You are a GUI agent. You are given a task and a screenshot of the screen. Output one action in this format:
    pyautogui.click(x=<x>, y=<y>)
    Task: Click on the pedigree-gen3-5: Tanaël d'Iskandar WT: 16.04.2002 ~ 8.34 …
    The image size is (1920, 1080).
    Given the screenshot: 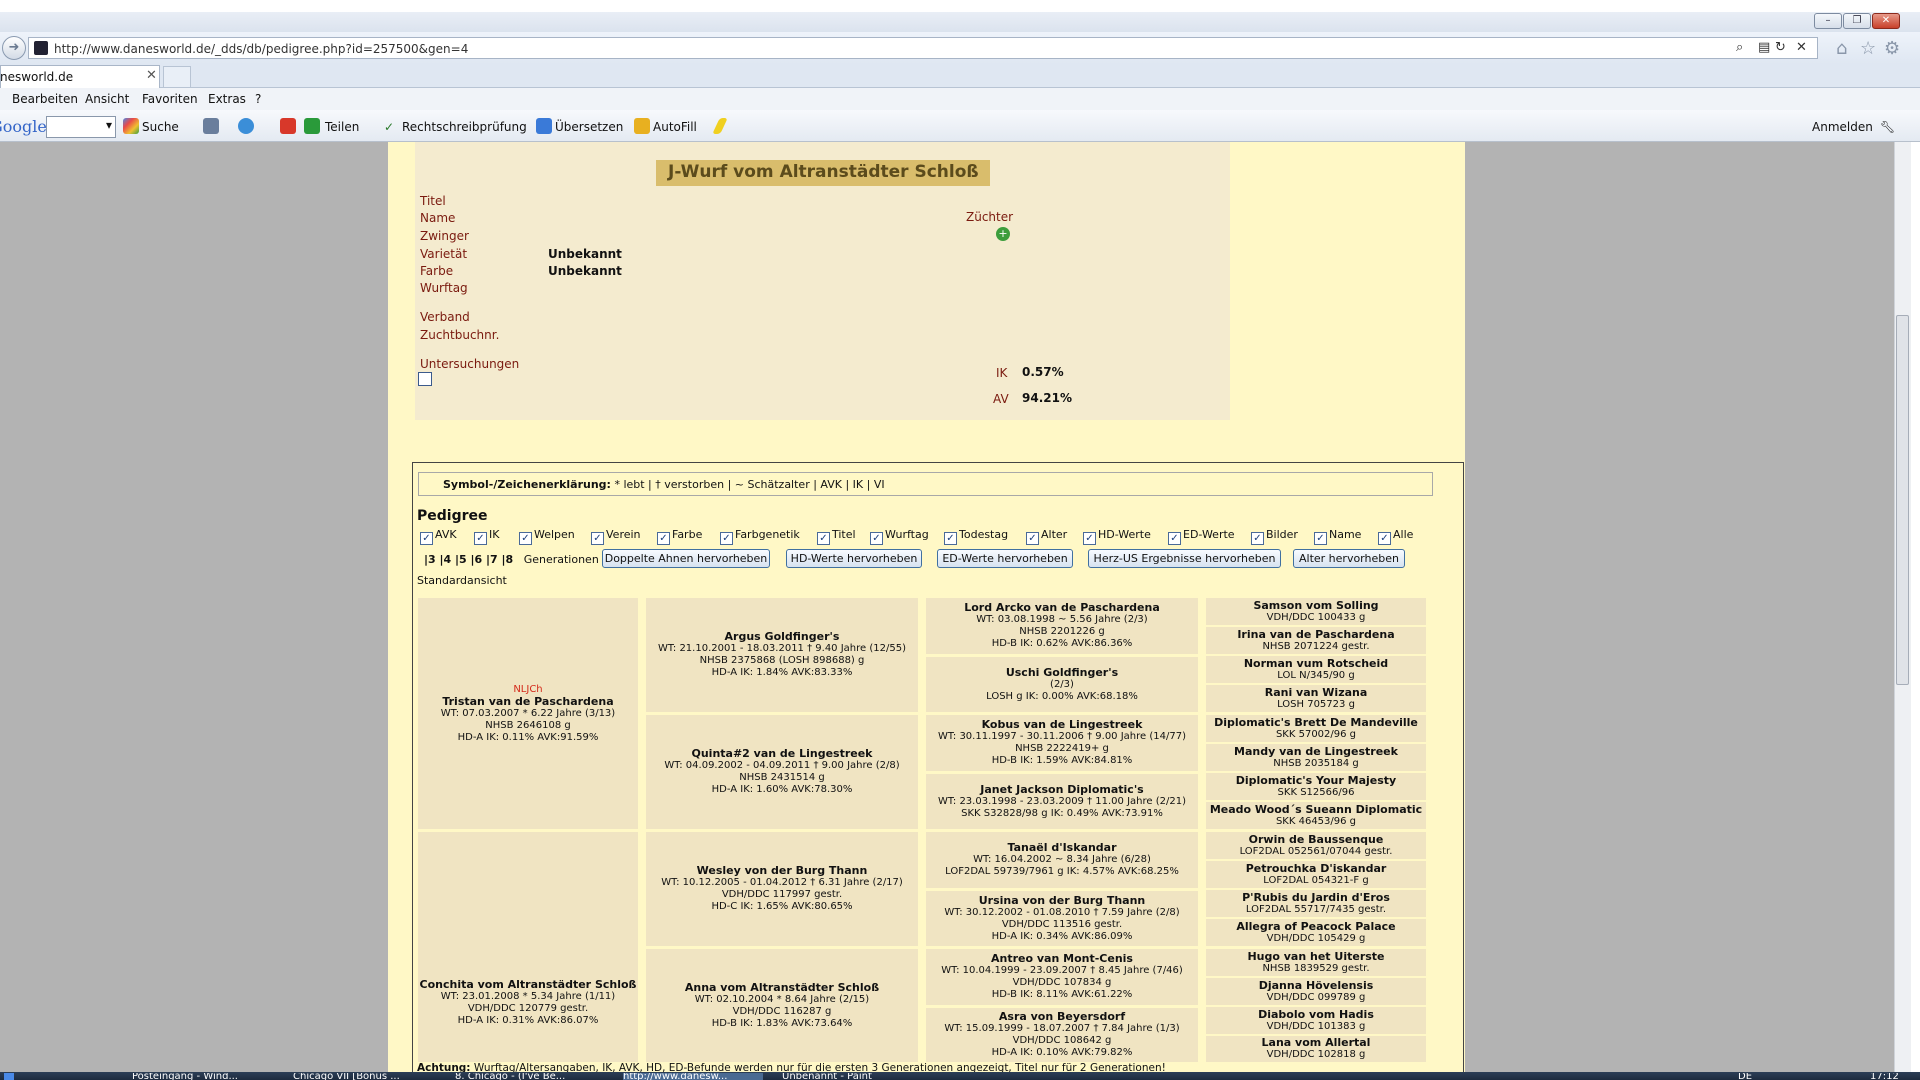 What is the action you would take?
    pyautogui.click(x=1062, y=860)
    